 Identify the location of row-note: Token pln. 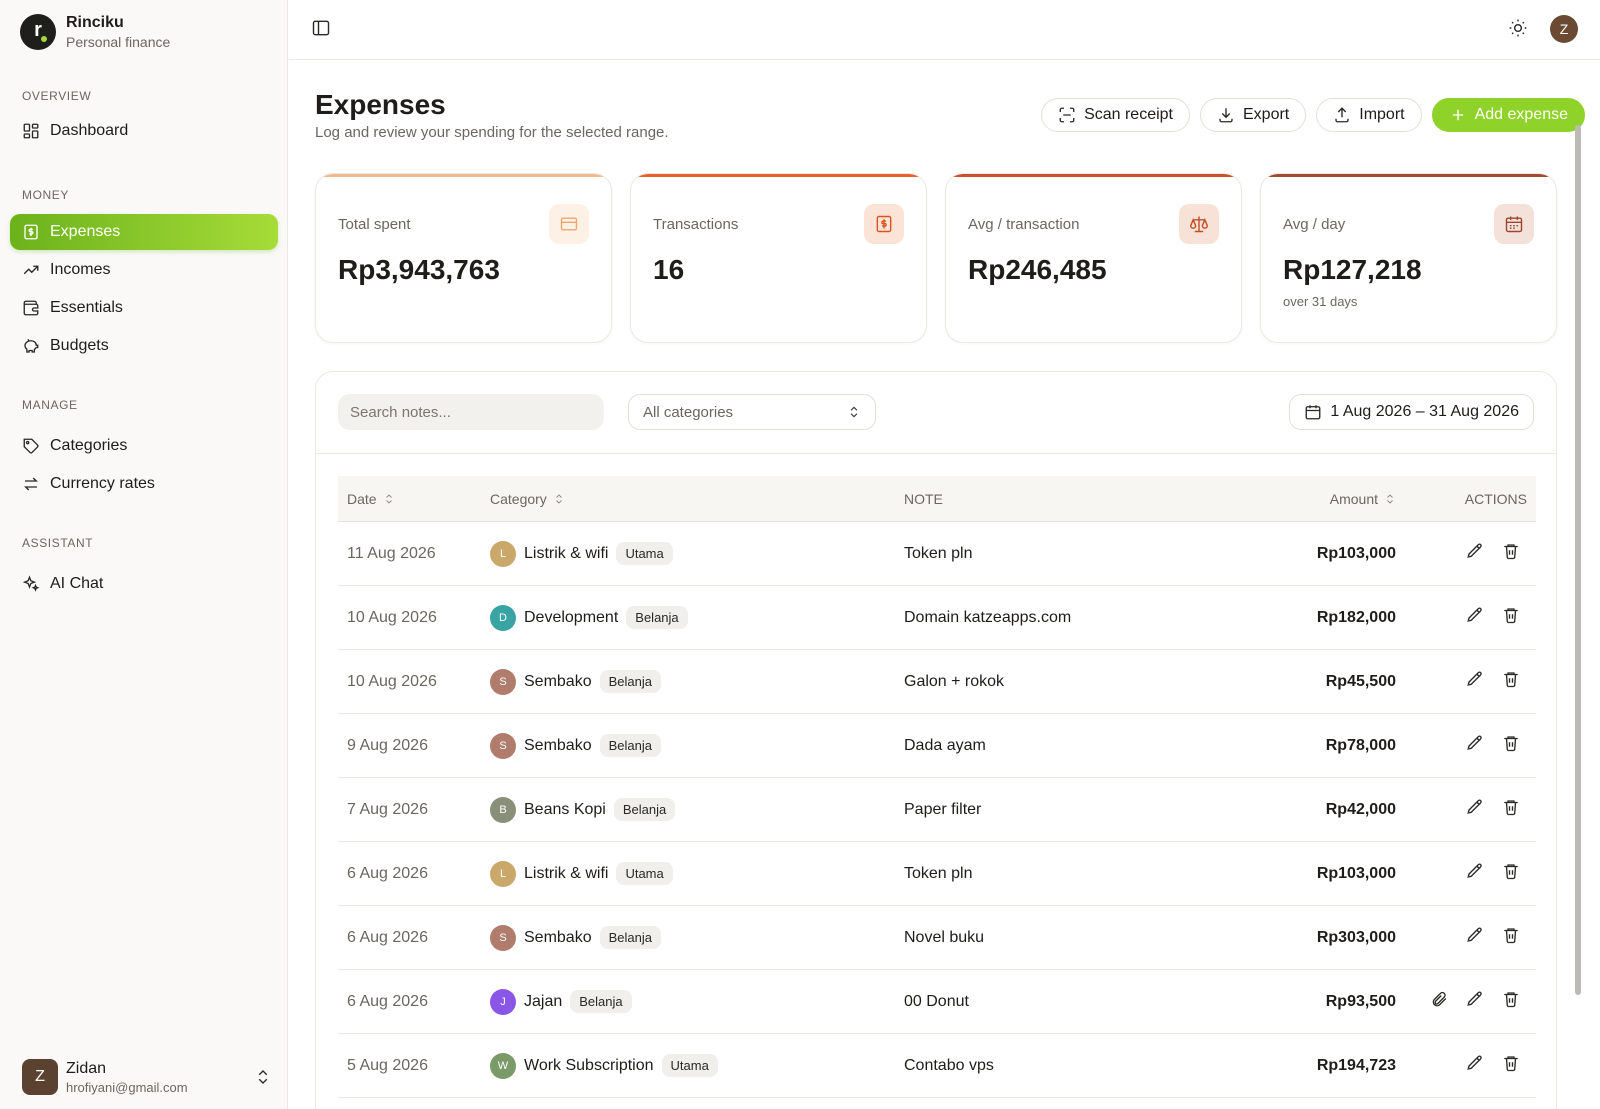
(938, 873).